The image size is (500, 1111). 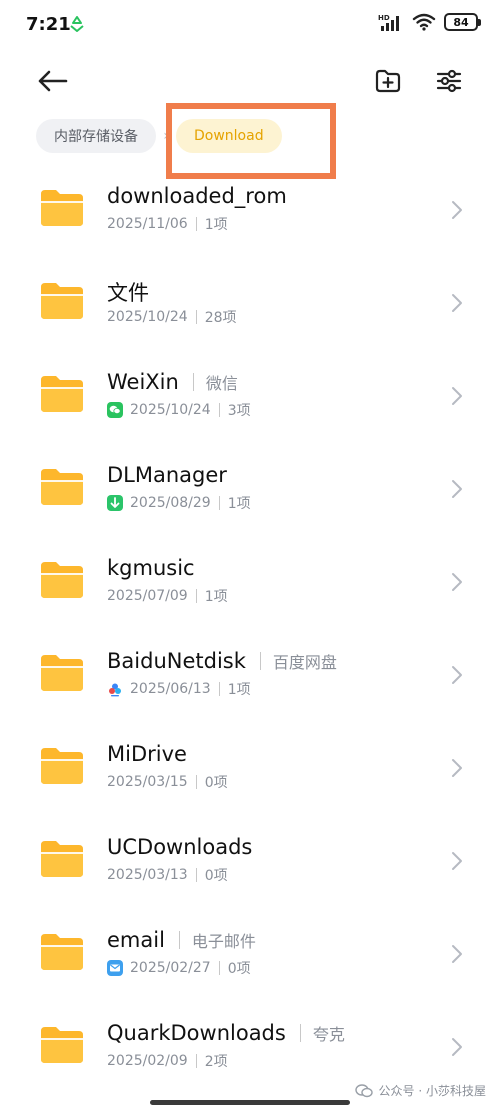 I want to click on file-meta: 2025/03/15 0项, so click(x=167, y=782).